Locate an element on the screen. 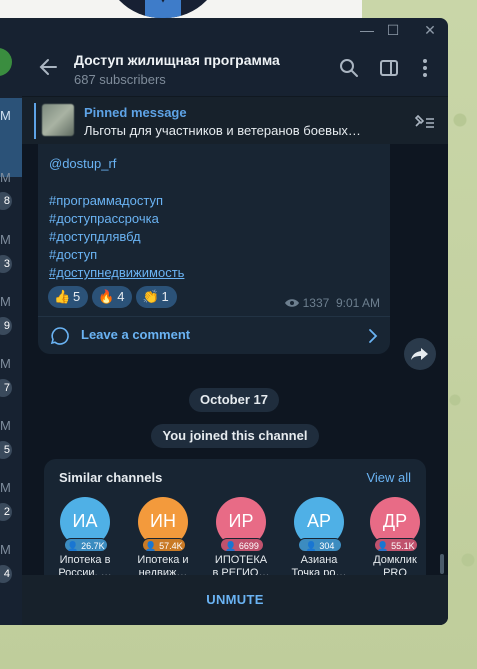 The image size is (477, 669). subscriber-badge: 👤 57.4K is located at coordinates (164, 545).